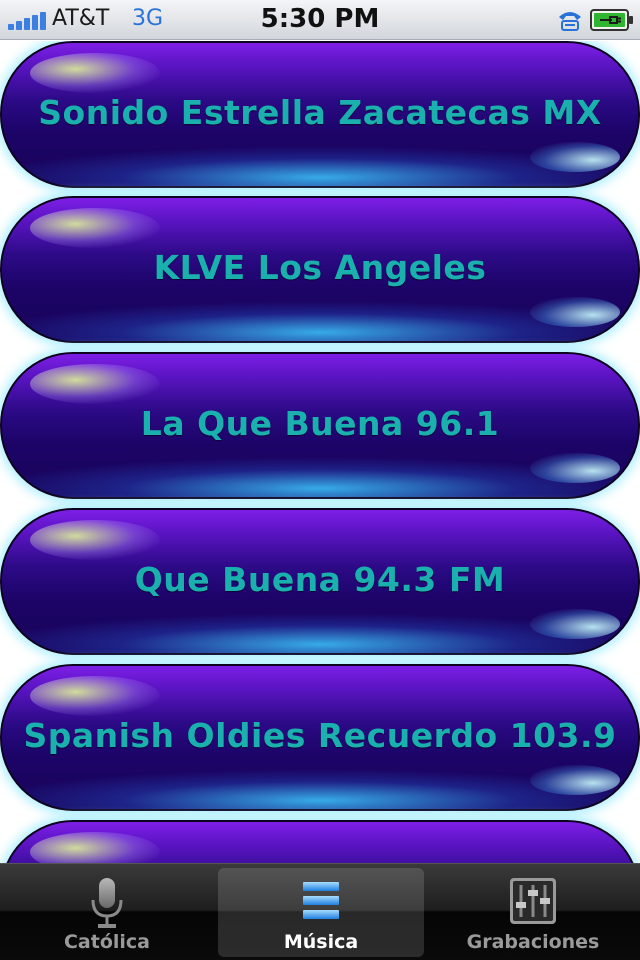  I want to click on status-bar: AT&T 3G 5:30 PM, so click(320, 20).